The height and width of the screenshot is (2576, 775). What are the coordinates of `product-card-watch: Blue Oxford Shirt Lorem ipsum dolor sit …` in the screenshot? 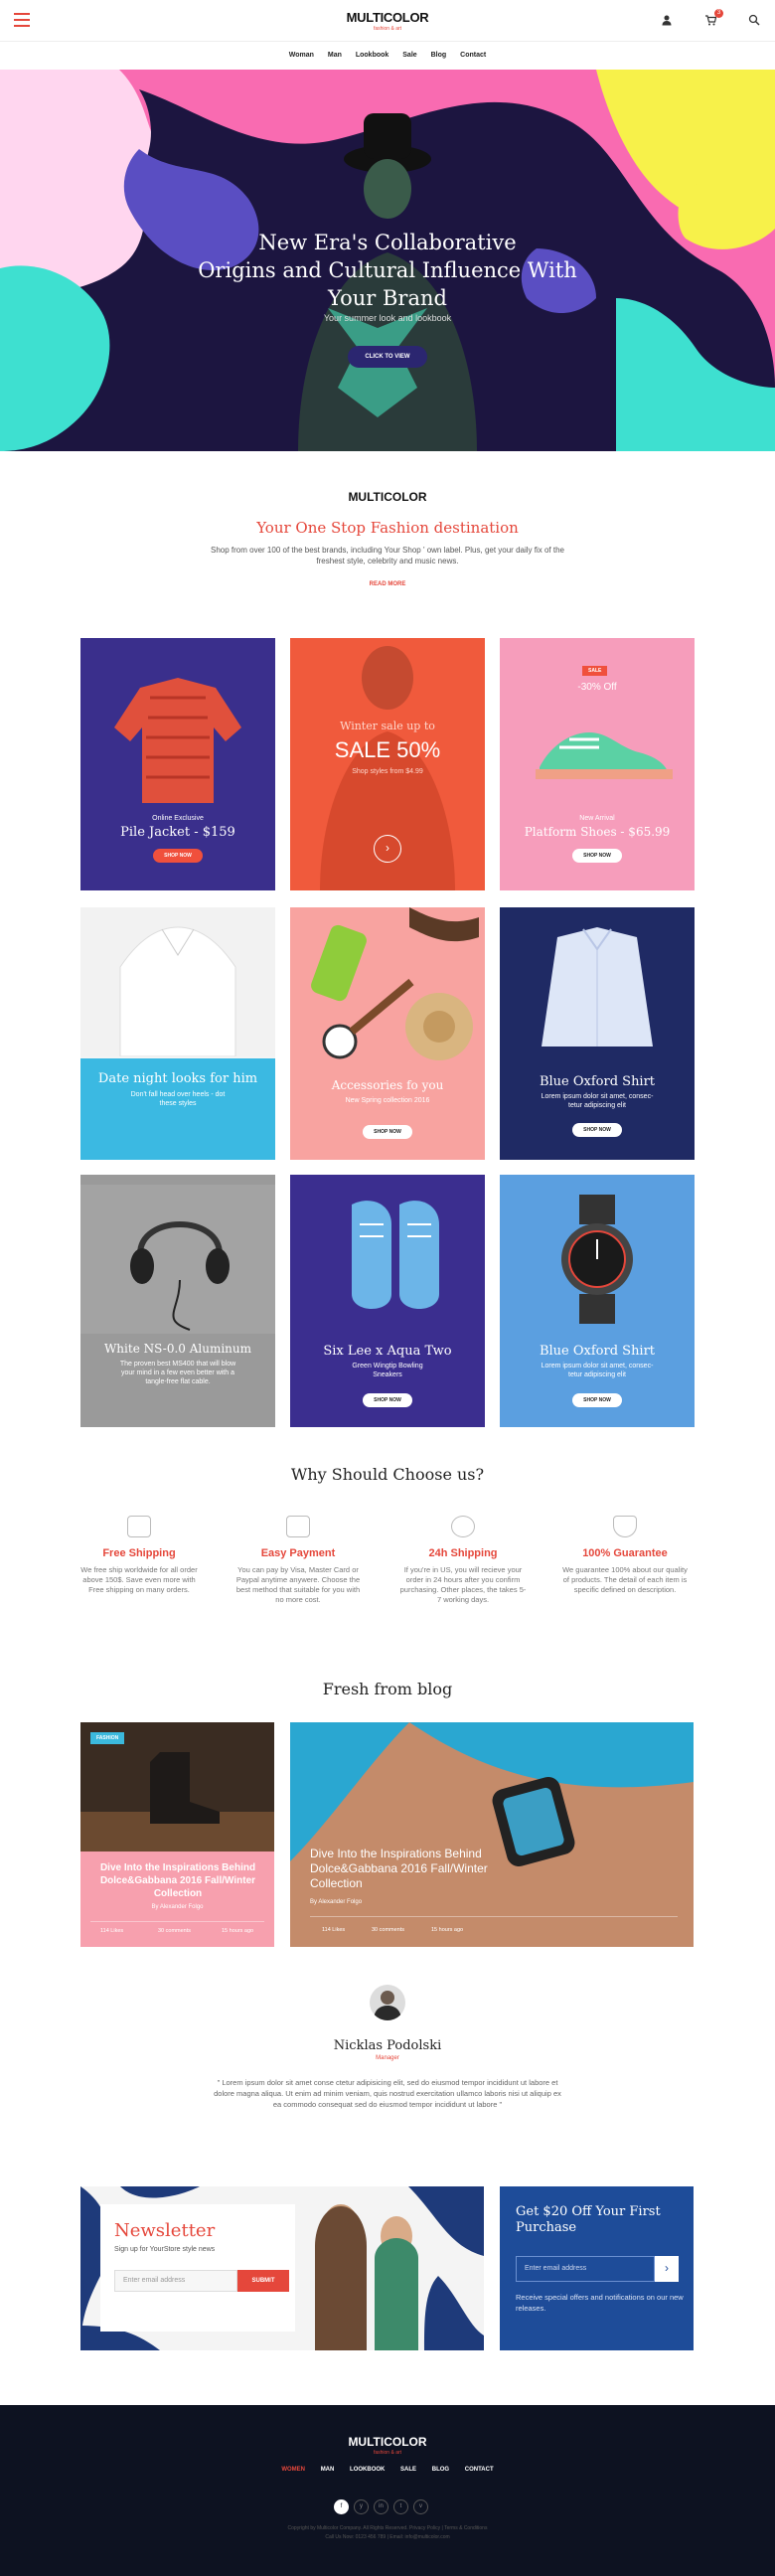 It's located at (597, 1301).